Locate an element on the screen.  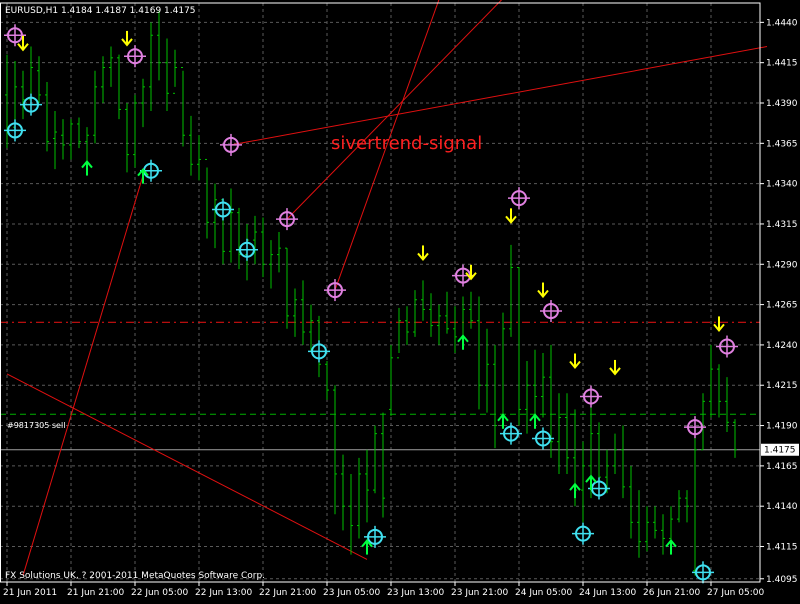
symbol-header: EURUSD,H1 1.4184 1.4187 1.4169 1.4175 is located at coordinates (100, 11).